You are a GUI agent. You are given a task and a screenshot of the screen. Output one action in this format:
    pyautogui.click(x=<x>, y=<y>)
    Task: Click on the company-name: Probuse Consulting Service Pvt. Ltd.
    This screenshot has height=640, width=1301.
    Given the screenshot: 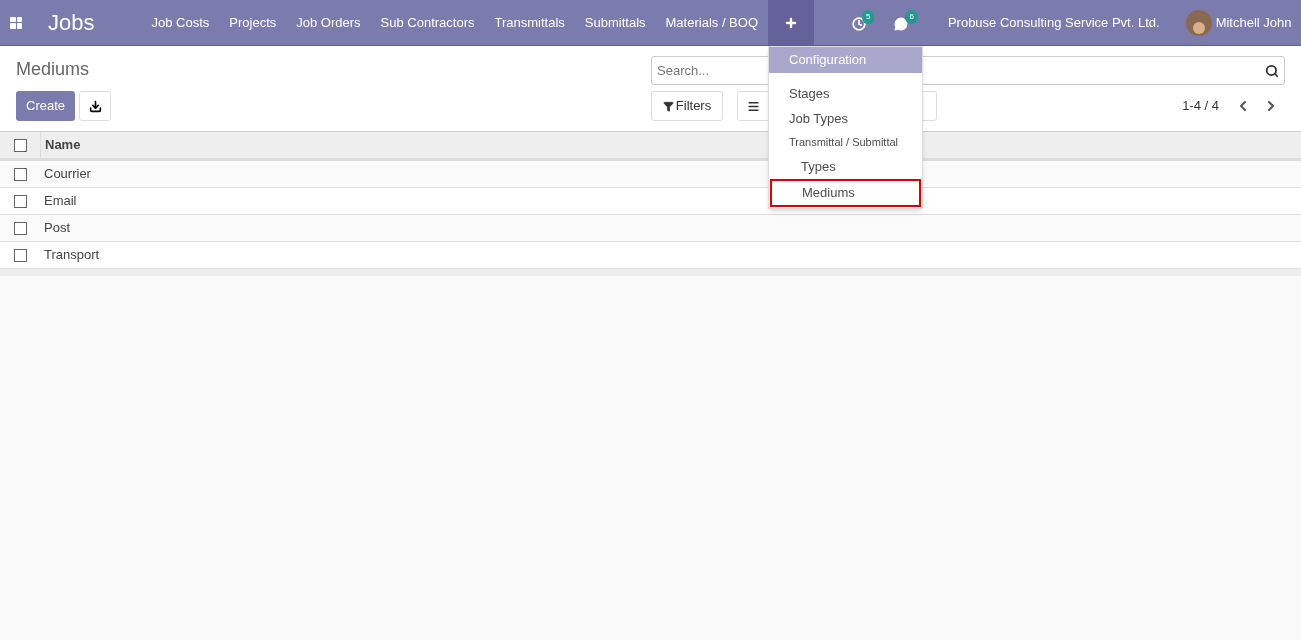 What is the action you would take?
    pyautogui.click(x=1053, y=22)
    